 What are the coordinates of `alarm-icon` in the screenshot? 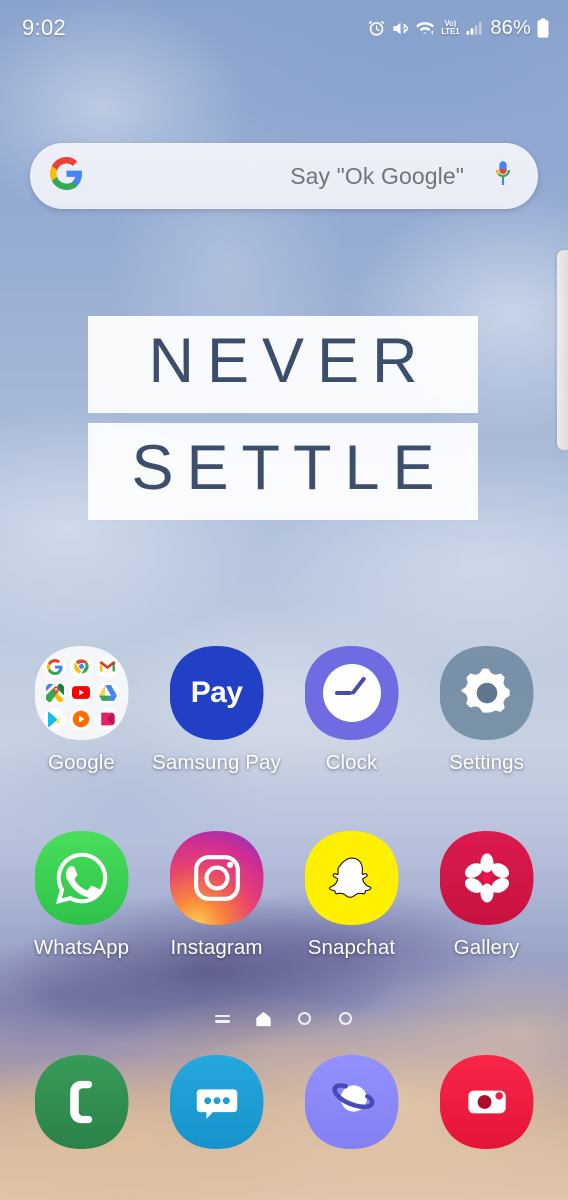 It's located at (376, 28).